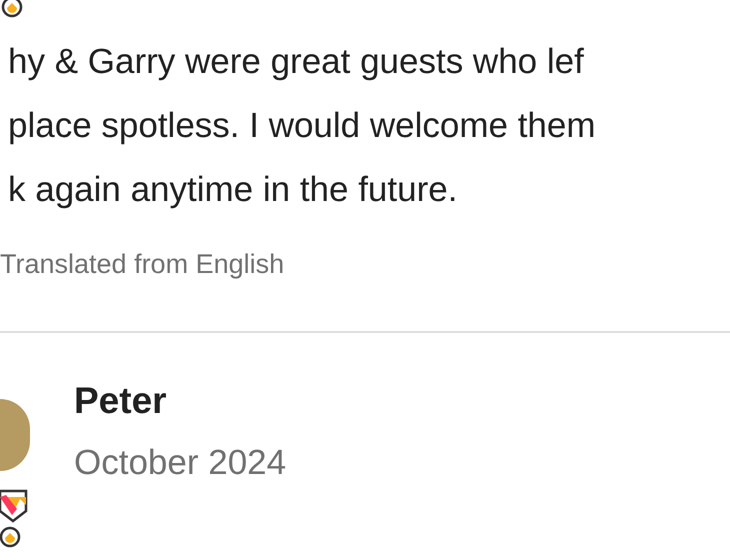 The width and height of the screenshot is (730, 560). What do you see at coordinates (121, 400) in the screenshot?
I see `reviewer-name: Peter` at bounding box center [121, 400].